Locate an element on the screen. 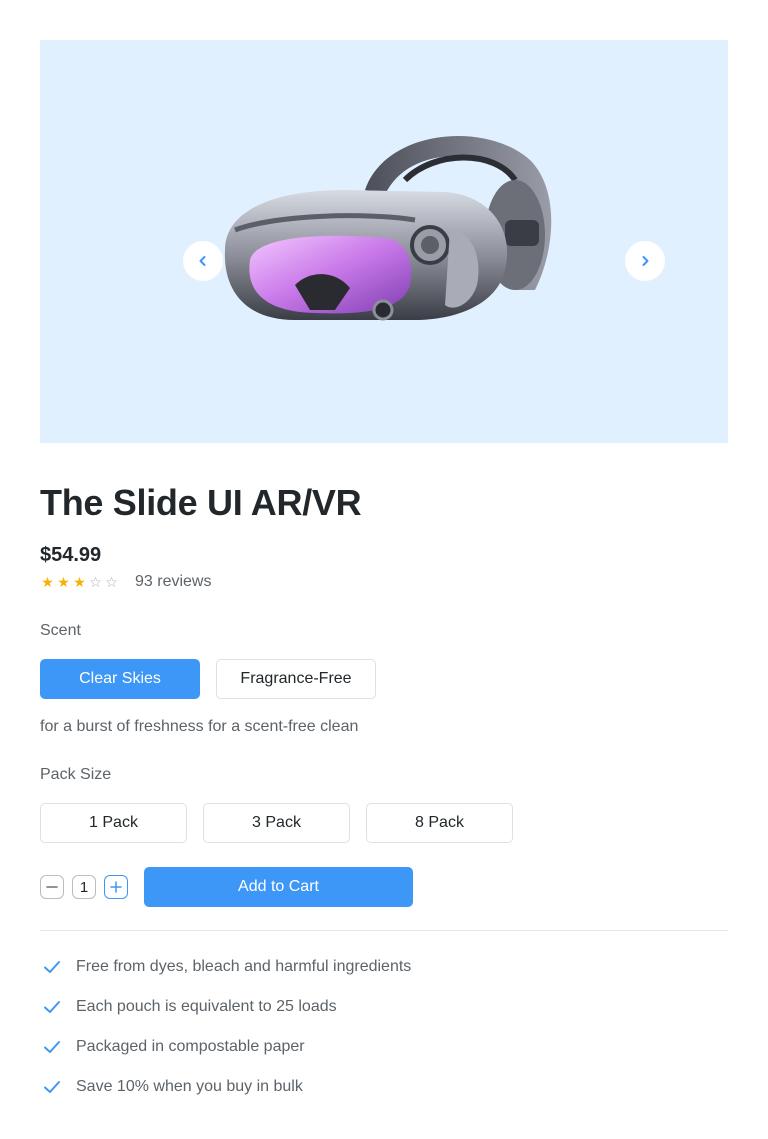  chevron-right-icon is located at coordinates (645, 261).